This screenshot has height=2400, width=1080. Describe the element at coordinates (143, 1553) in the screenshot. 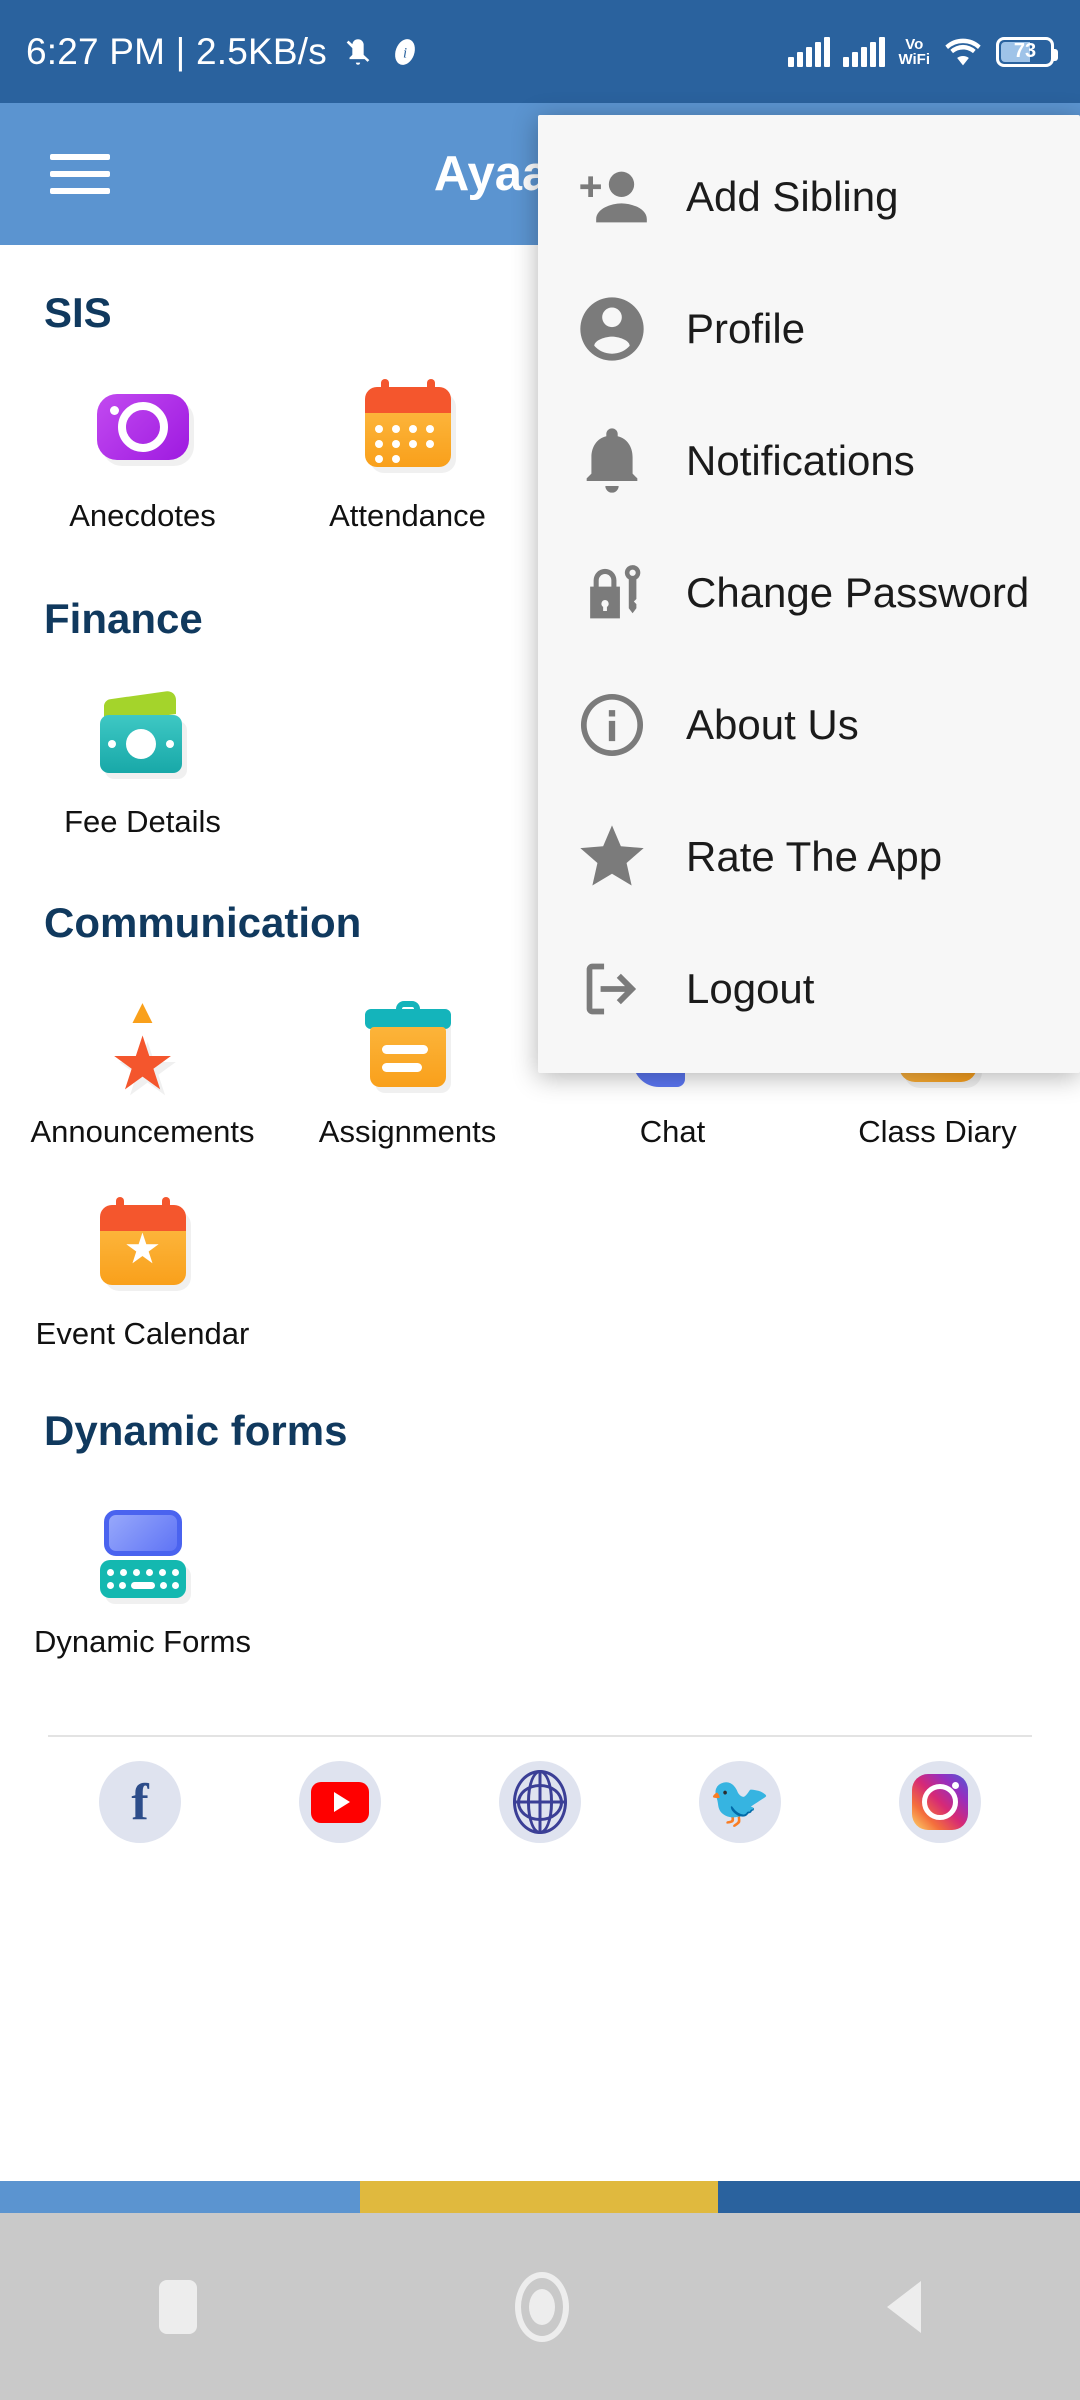

I see `form-keyboard-icon` at that location.